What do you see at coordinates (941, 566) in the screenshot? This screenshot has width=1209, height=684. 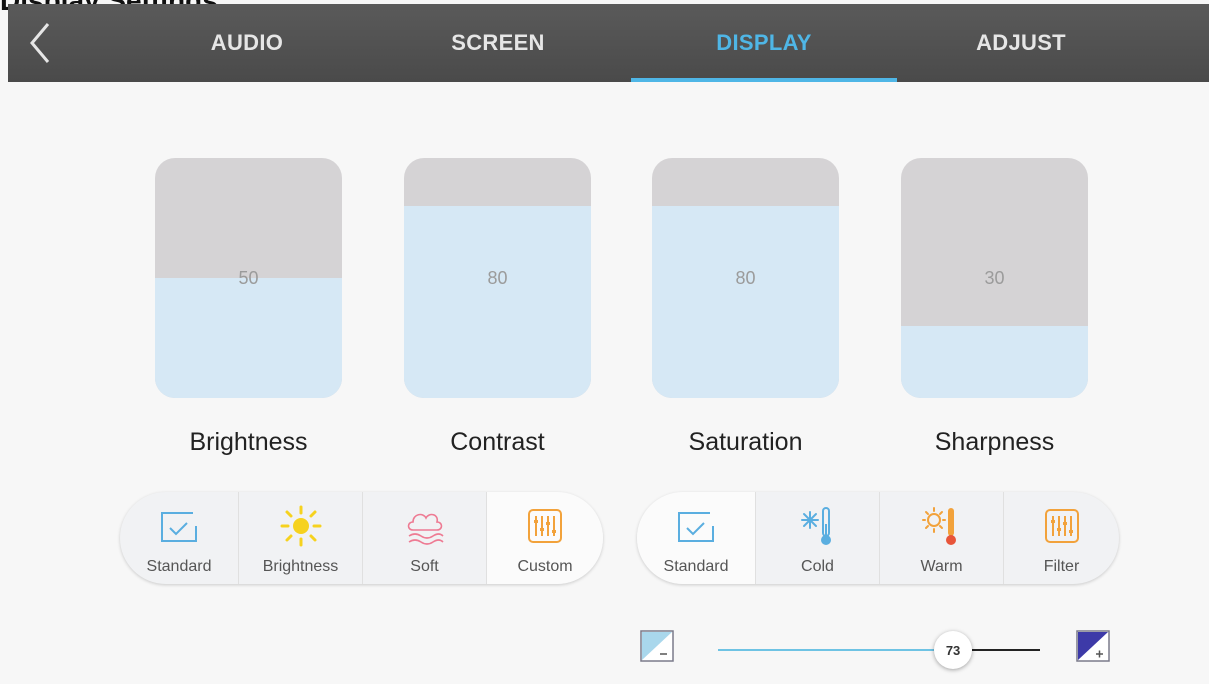 I see `temp-warm-label: Warm` at bounding box center [941, 566].